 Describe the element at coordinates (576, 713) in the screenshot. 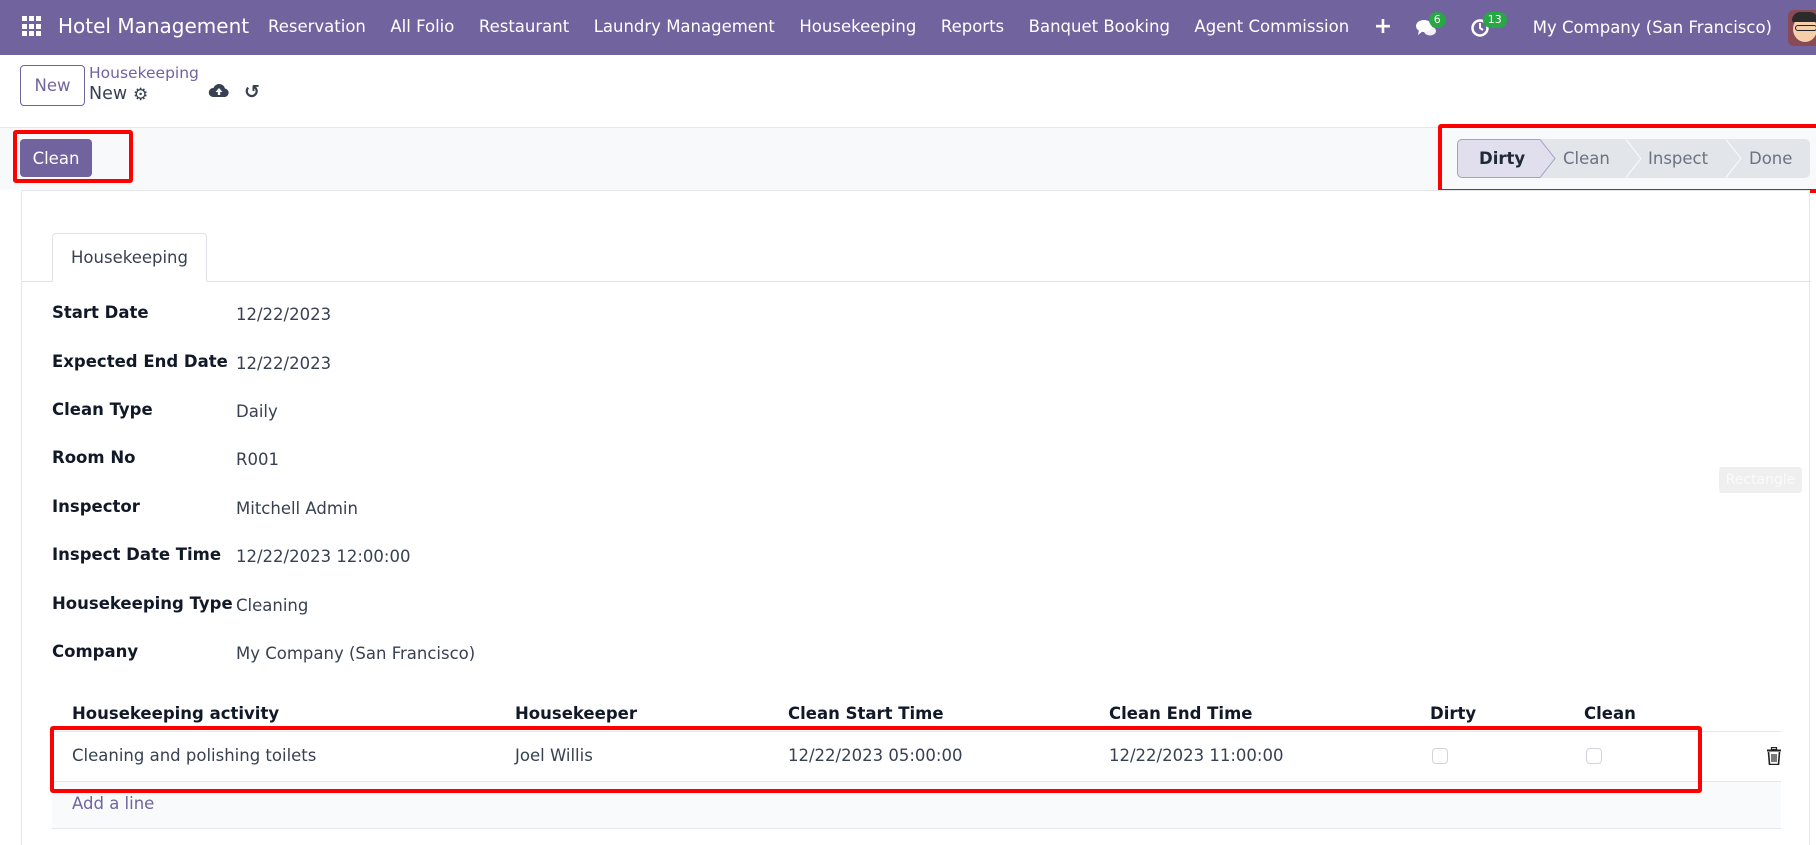

I see `column-header: Housekeeper` at that location.